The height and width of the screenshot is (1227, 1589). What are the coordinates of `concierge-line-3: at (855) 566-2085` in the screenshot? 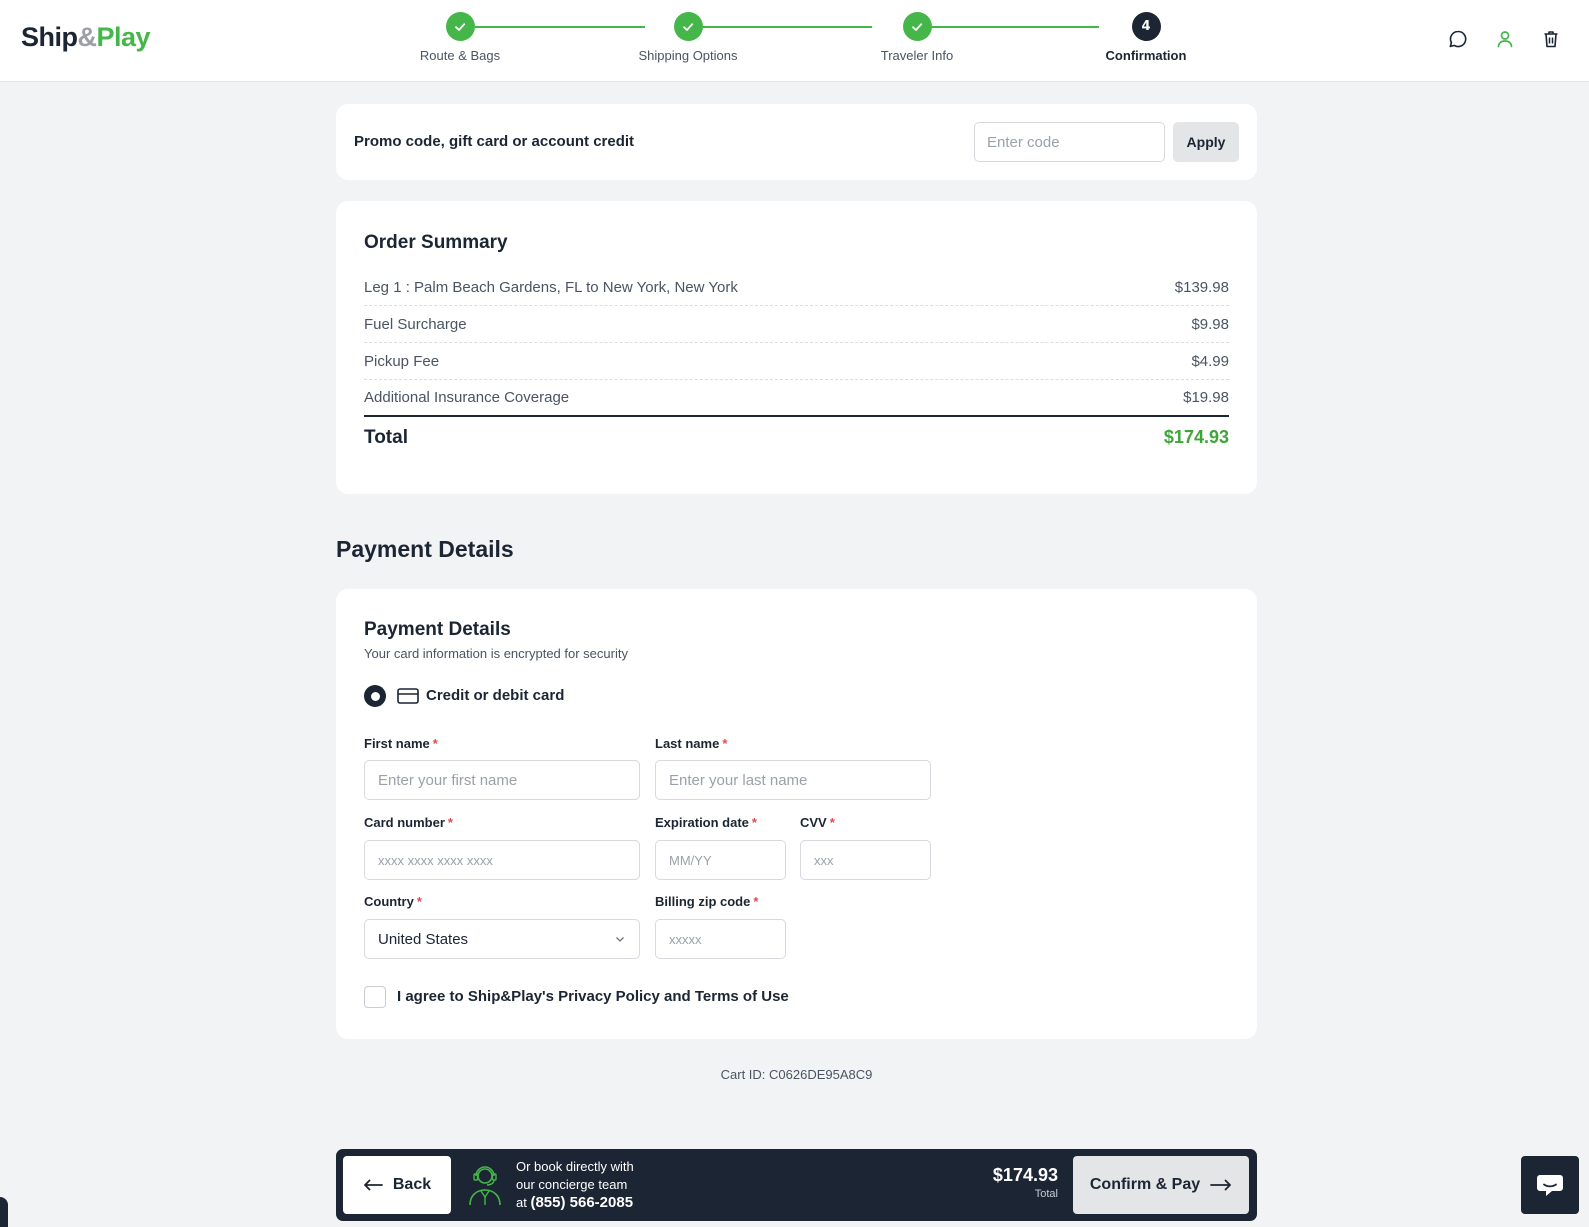 It's located at (575, 1202).